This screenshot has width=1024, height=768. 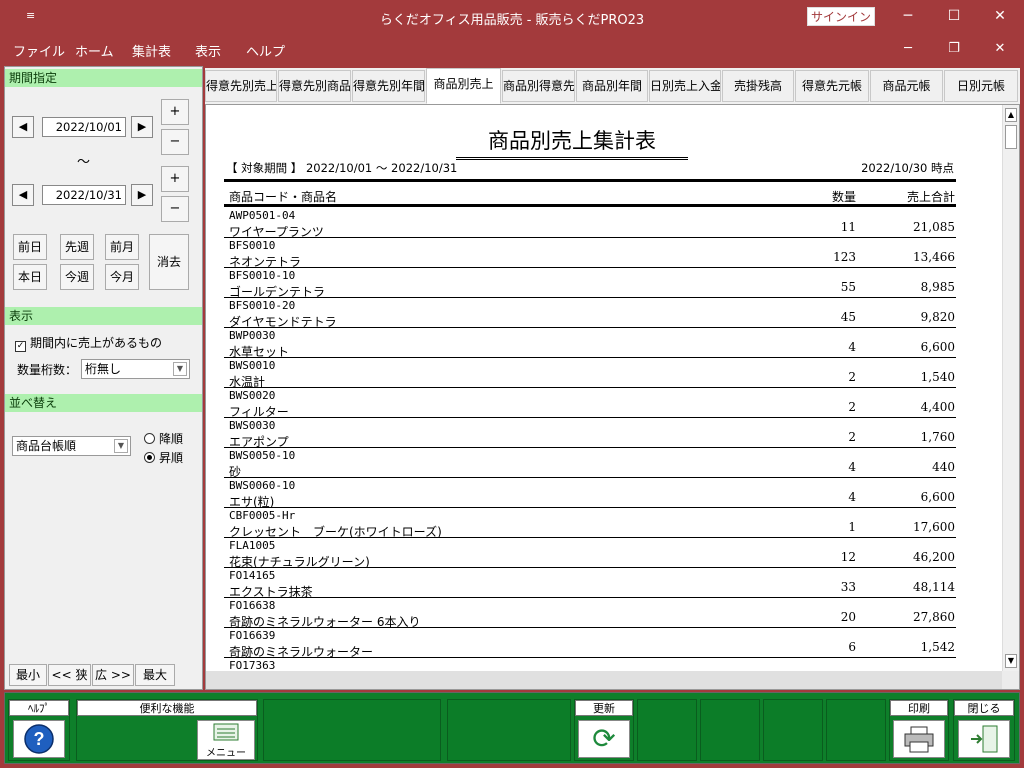 What do you see at coordinates (590, 433) in the screenshot?
I see `table-row: BWS0030 エアポンプ 2 1,760` at bounding box center [590, 433].